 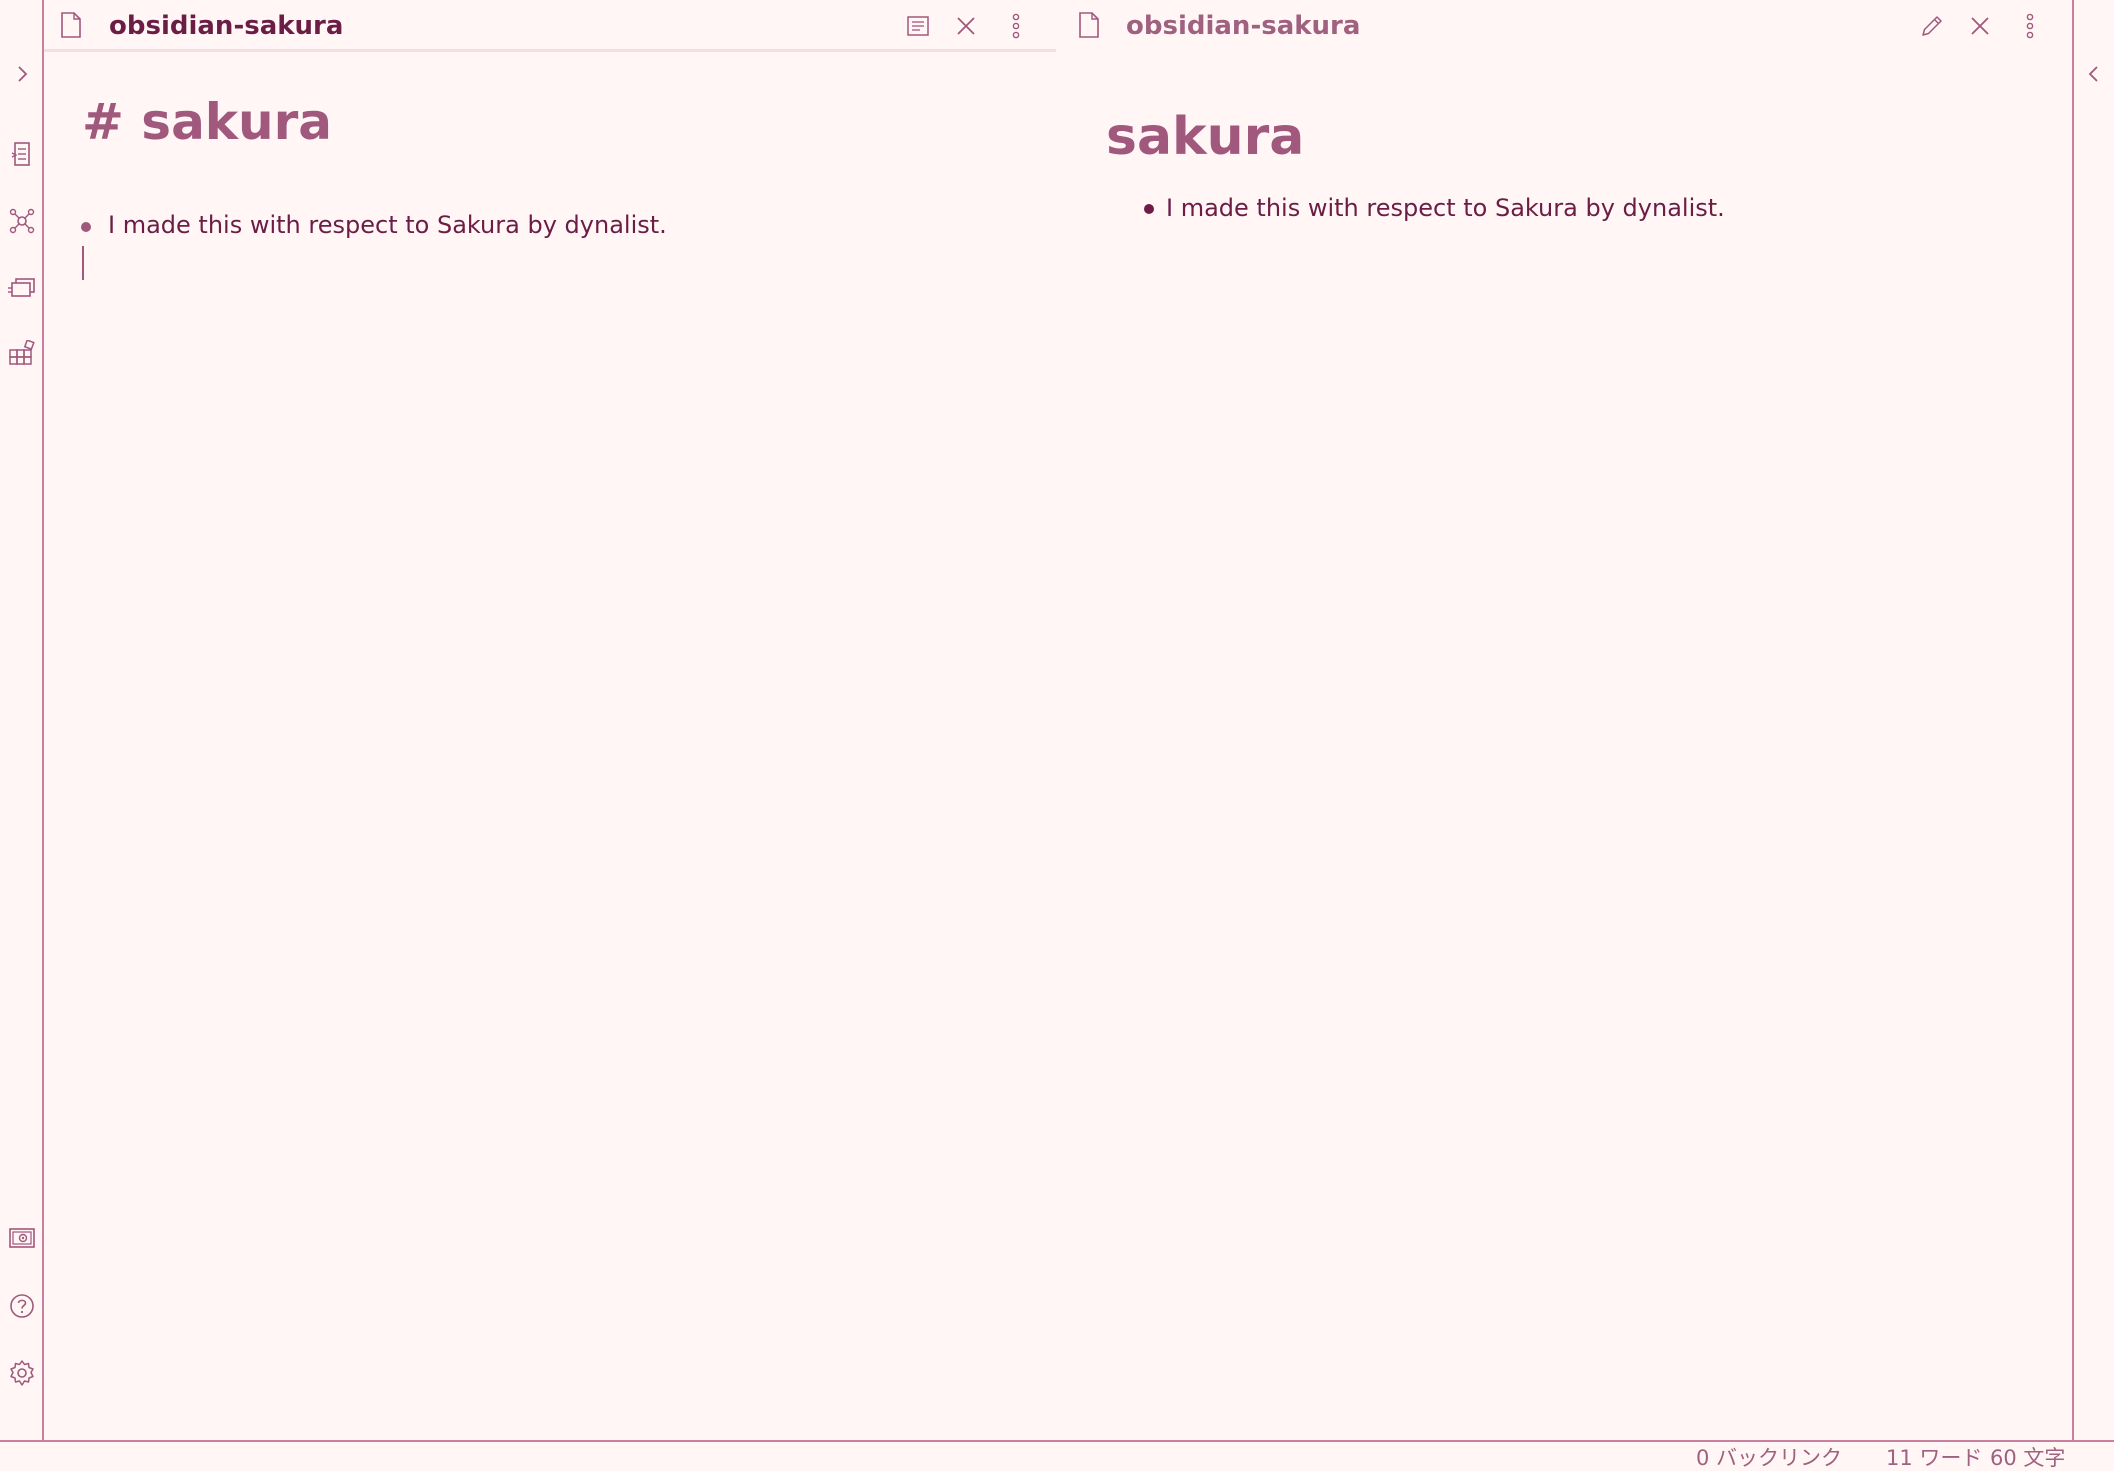 I want to click on character-count: 60 文字, so click(x=2028, y=1458).